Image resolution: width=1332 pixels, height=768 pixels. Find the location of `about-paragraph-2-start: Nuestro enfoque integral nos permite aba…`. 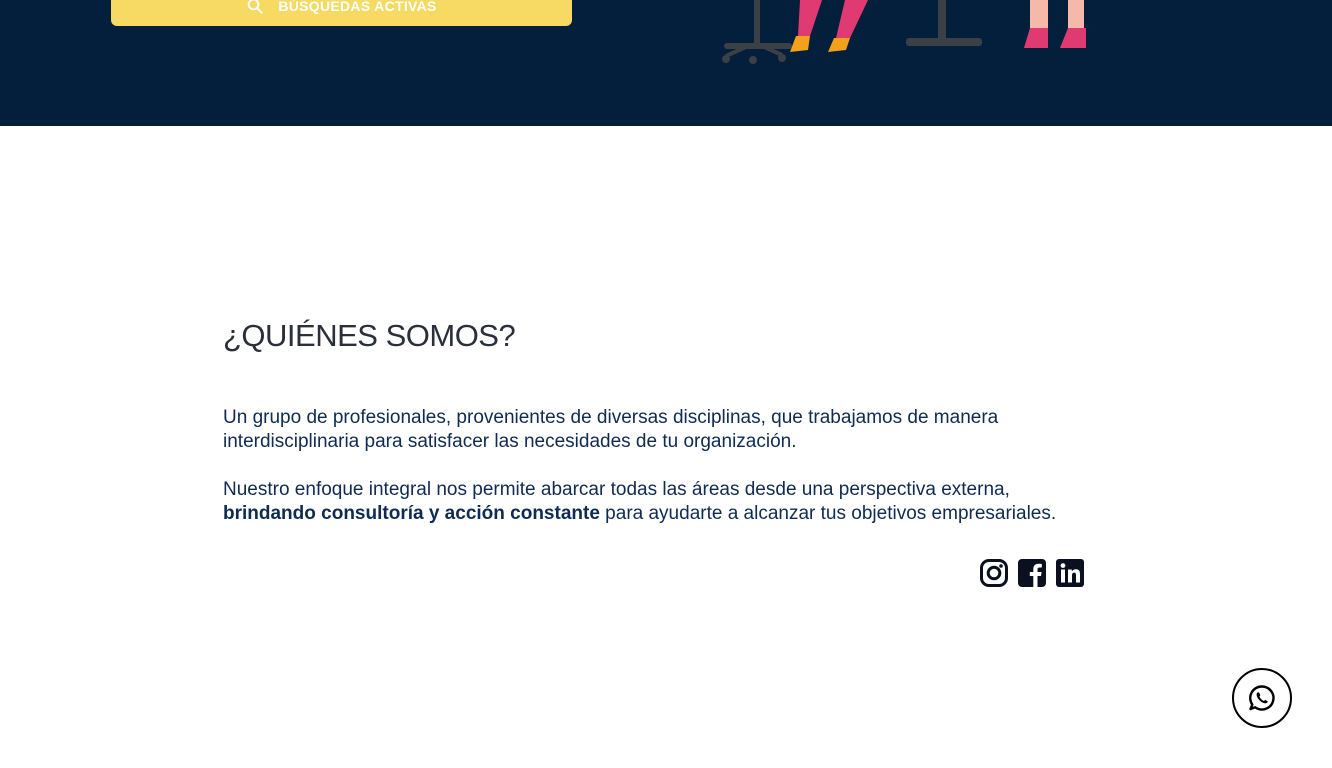

about-paragraph-2-start: Nuestro enfoque integral nos permite aba… is located at coordinates (616, 489).